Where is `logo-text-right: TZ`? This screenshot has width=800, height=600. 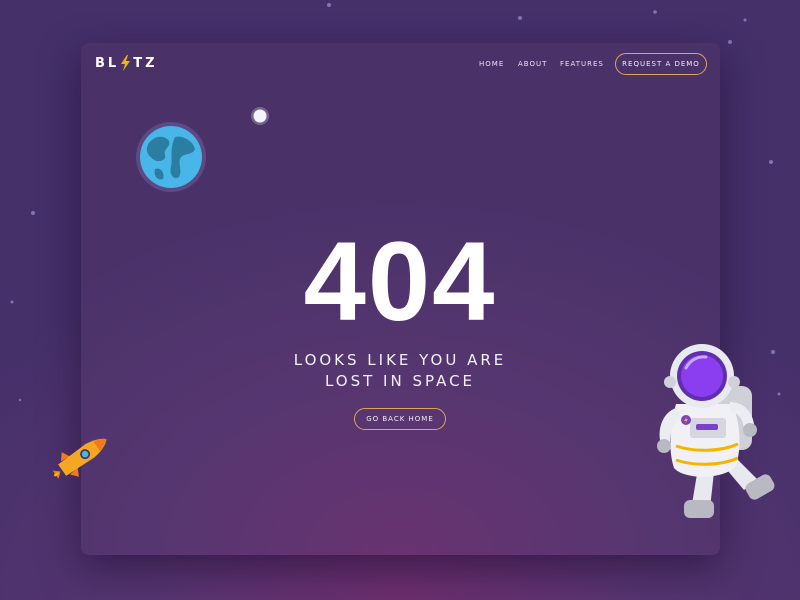
logo-text-right: TZ is located at coordinates (145, 63).